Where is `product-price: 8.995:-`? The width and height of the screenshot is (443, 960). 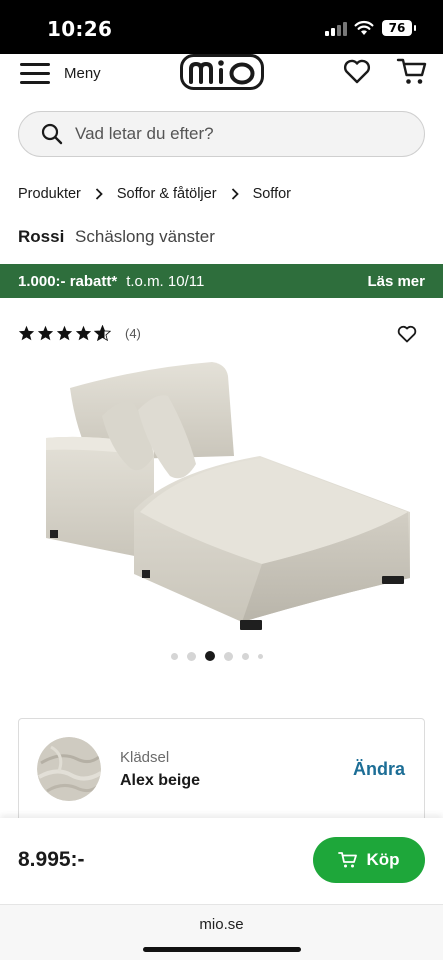 product-price: 8.995:- is located at coordinates (51, 859).